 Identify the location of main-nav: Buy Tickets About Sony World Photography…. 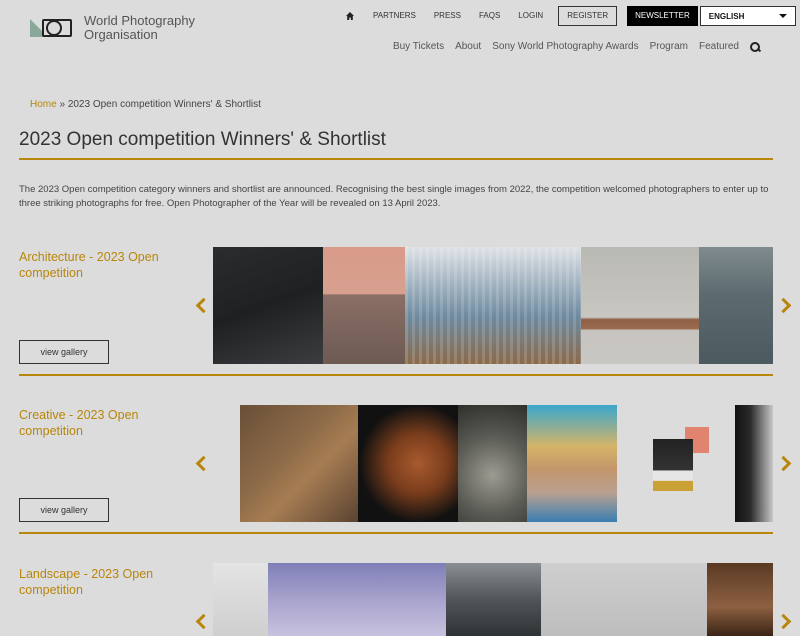
(576, 46).